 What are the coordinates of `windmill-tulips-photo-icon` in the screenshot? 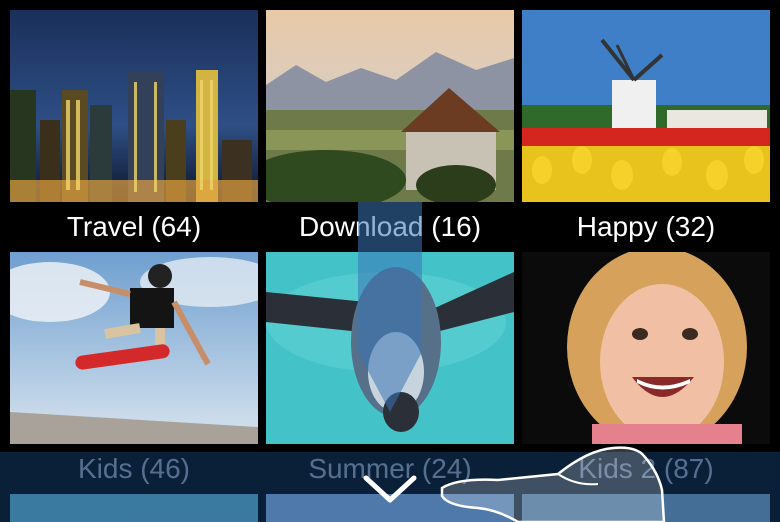 It's located at (646, 106).